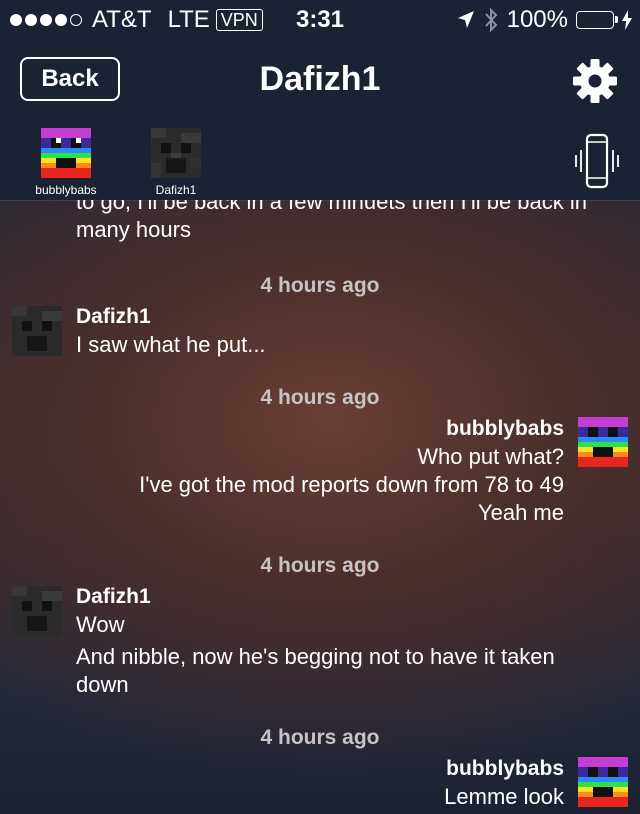  Describe the element at coordinates (66, 190) in the screenshot. I see `member-name: bubblybabs` at that location.